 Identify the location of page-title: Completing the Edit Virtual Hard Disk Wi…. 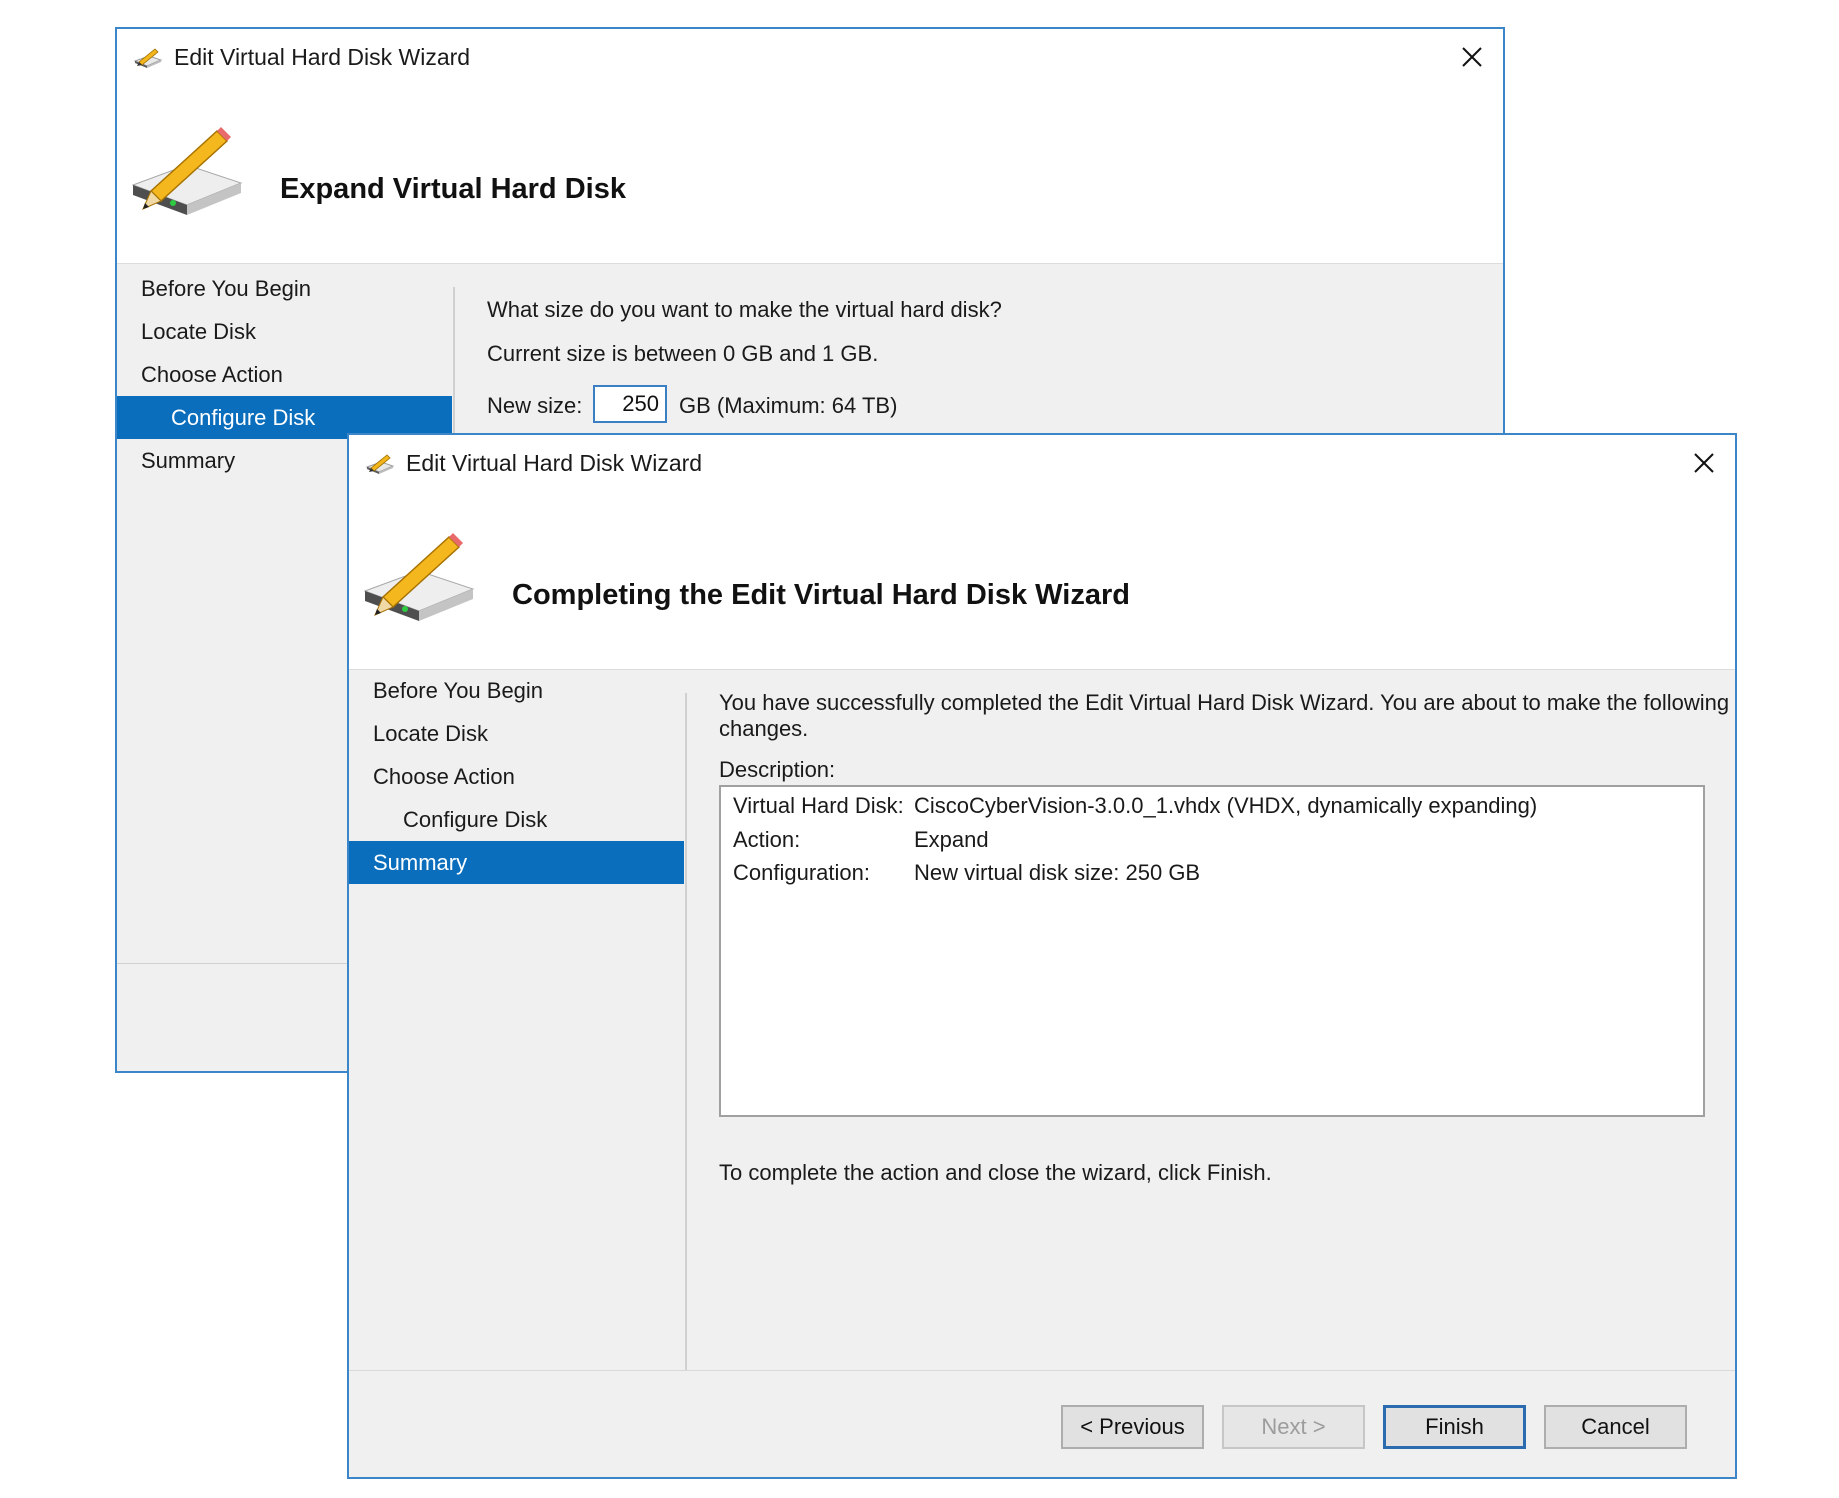
(821, 595).